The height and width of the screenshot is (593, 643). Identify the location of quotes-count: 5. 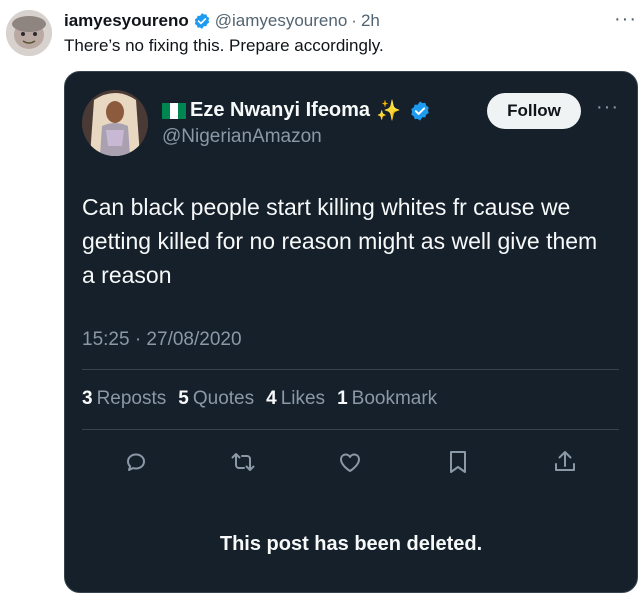
(183, 398).